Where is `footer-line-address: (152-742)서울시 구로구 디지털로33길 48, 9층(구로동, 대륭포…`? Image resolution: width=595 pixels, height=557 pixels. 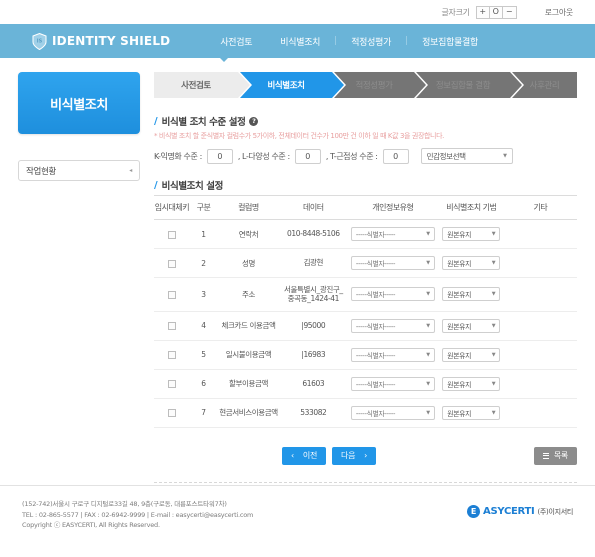
footer-line-address: (152-742)서울시 구로구 디지털로33길 48, 9층(구로동, 대륭포… is located at coordinates (124, 504).